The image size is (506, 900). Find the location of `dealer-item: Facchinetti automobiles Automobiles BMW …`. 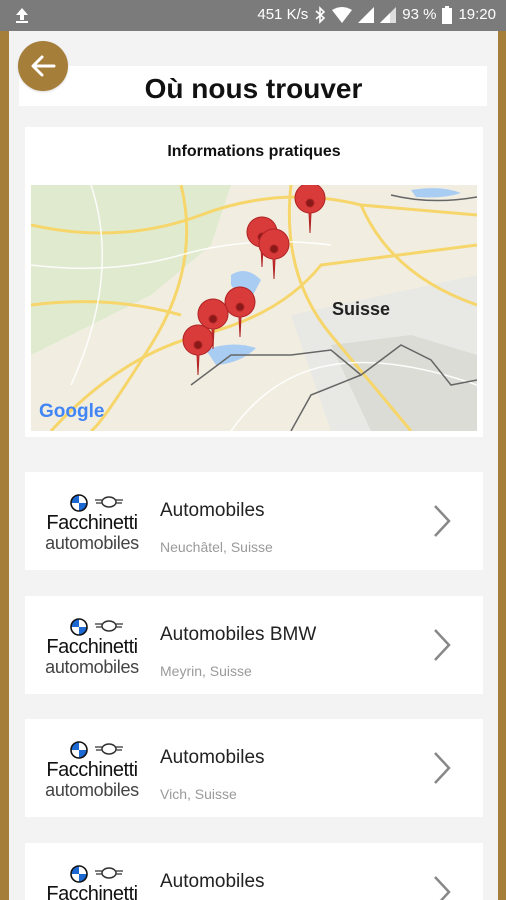

dealer-item: Facchinetti automobiles Automobiles BMW … is located at coordinates (254, 645).